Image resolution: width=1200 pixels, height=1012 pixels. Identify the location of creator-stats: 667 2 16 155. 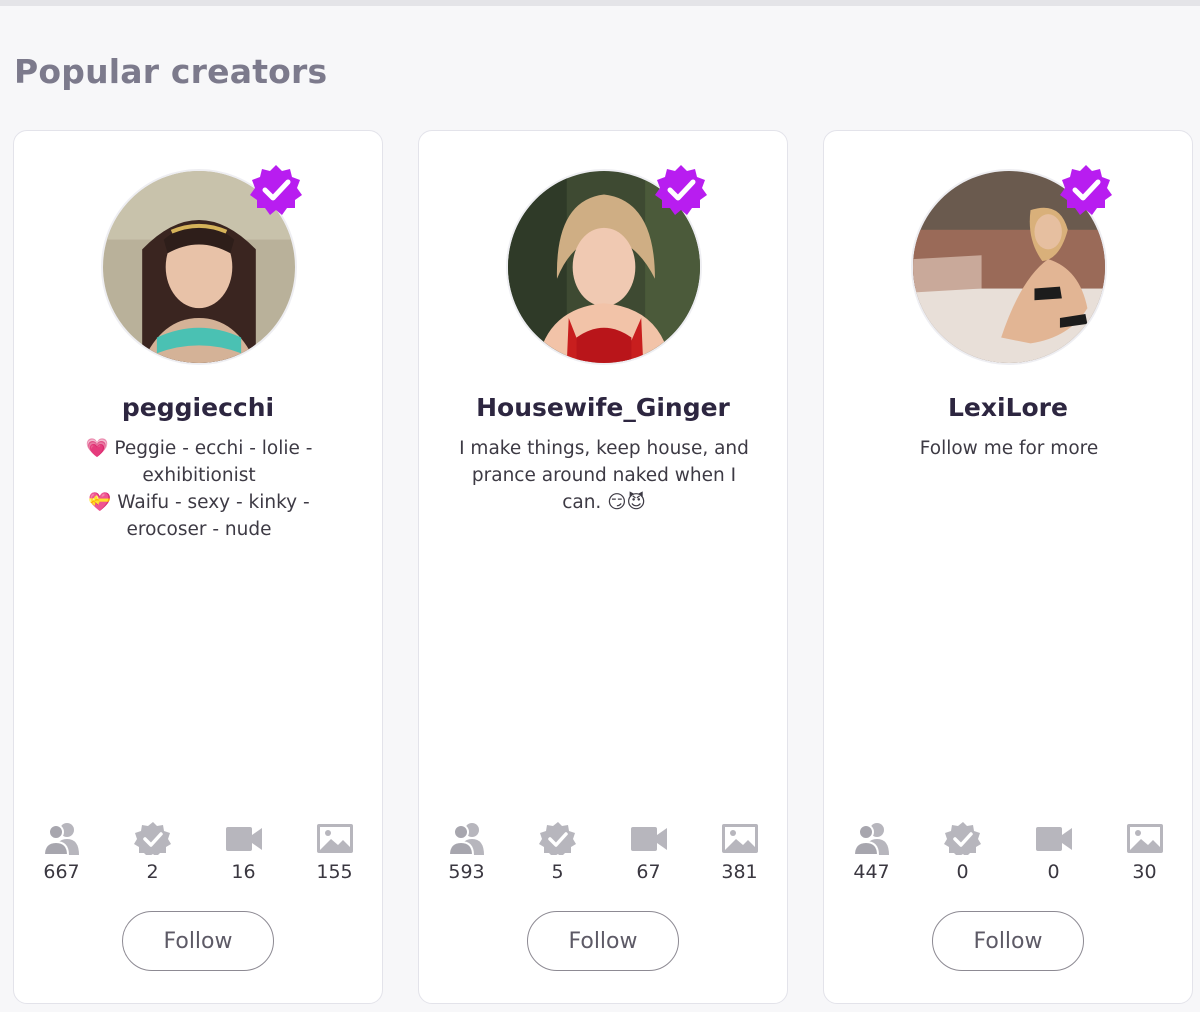
(198, 852).